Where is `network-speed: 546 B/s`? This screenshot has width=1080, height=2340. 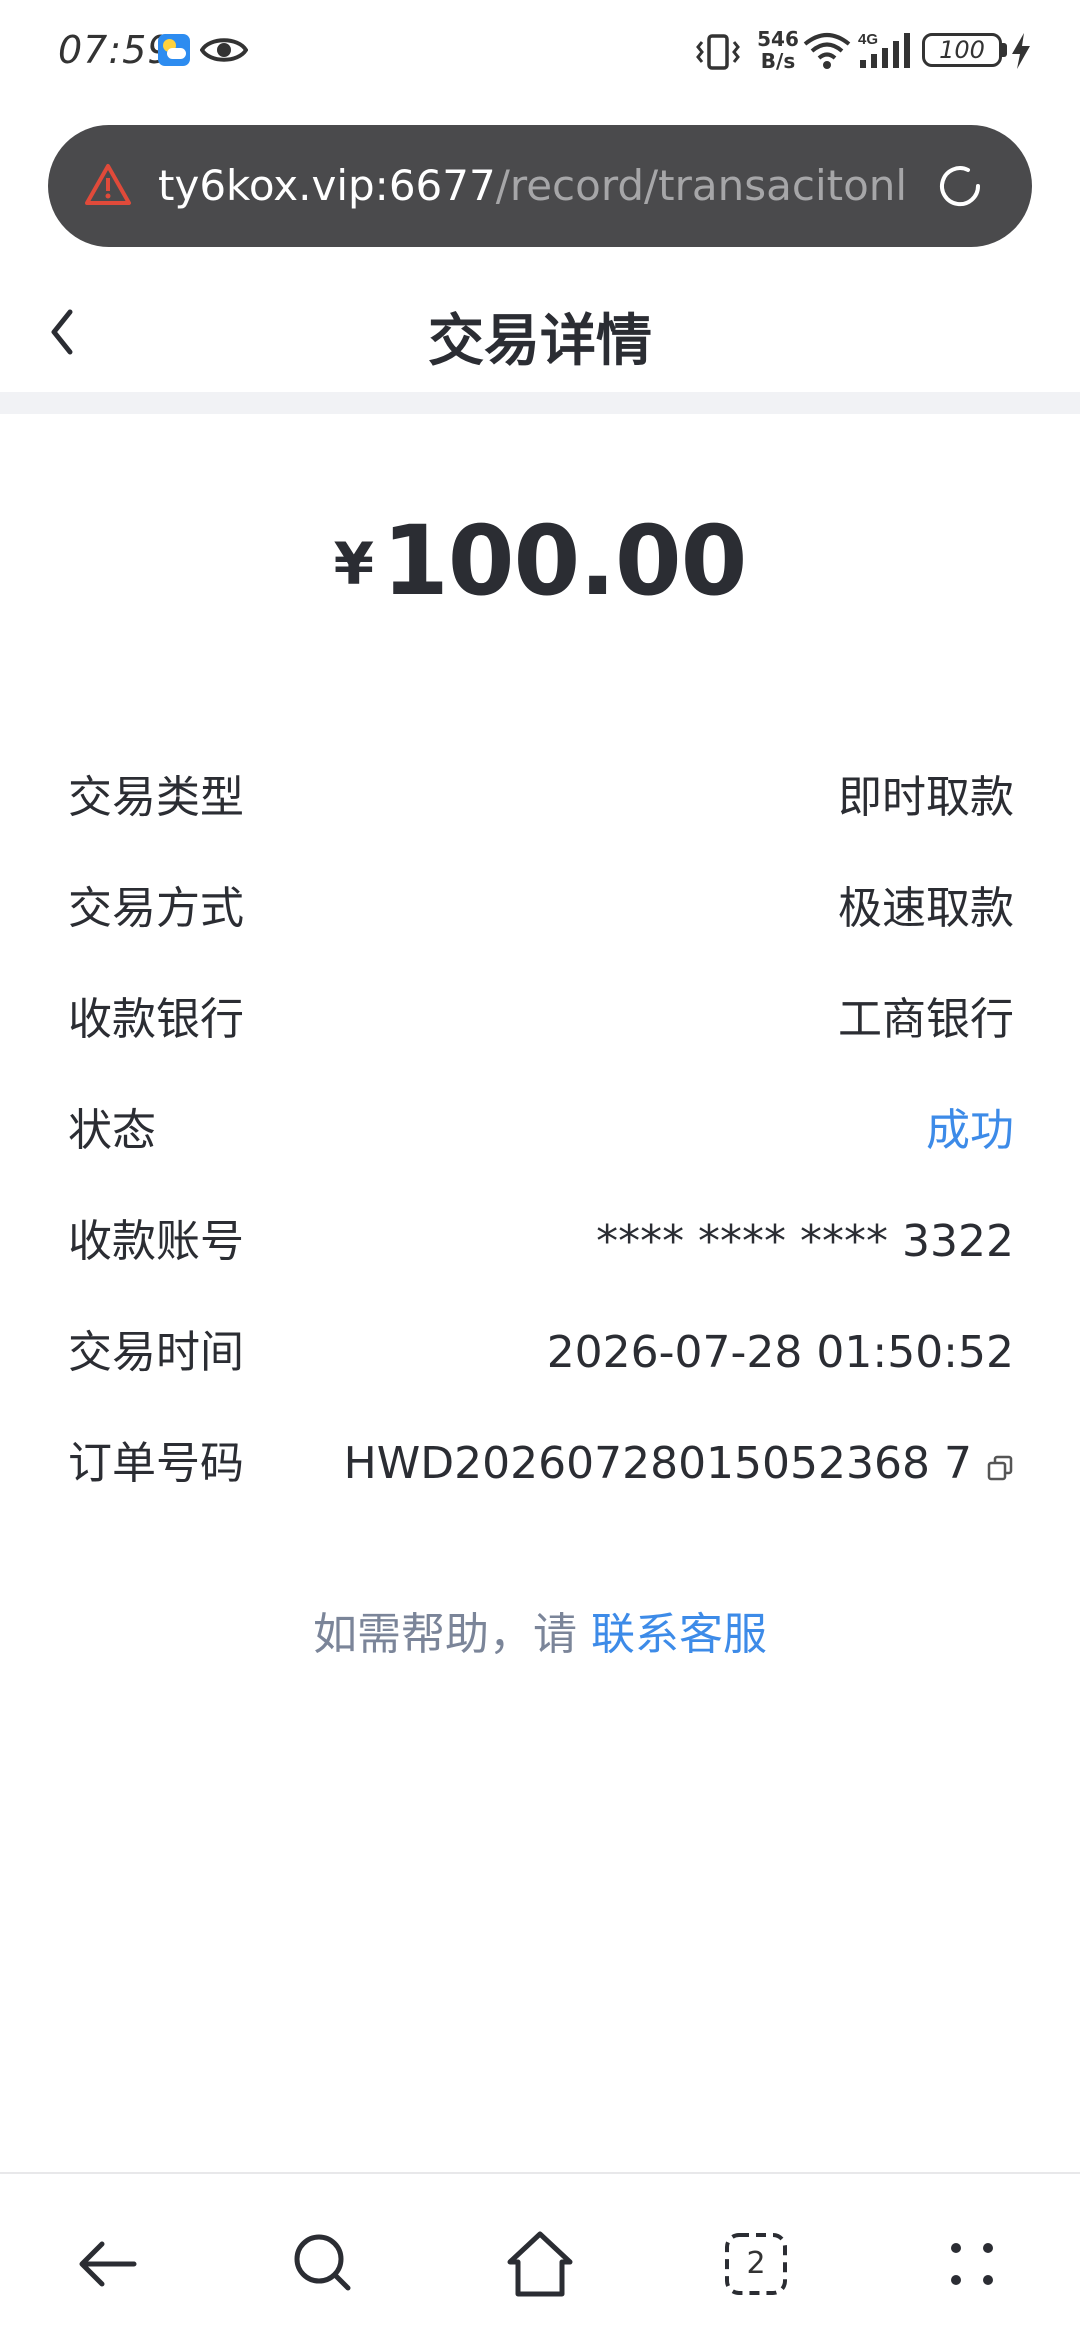 network-speed: 546 B/s is located at coordinates (778, 50).